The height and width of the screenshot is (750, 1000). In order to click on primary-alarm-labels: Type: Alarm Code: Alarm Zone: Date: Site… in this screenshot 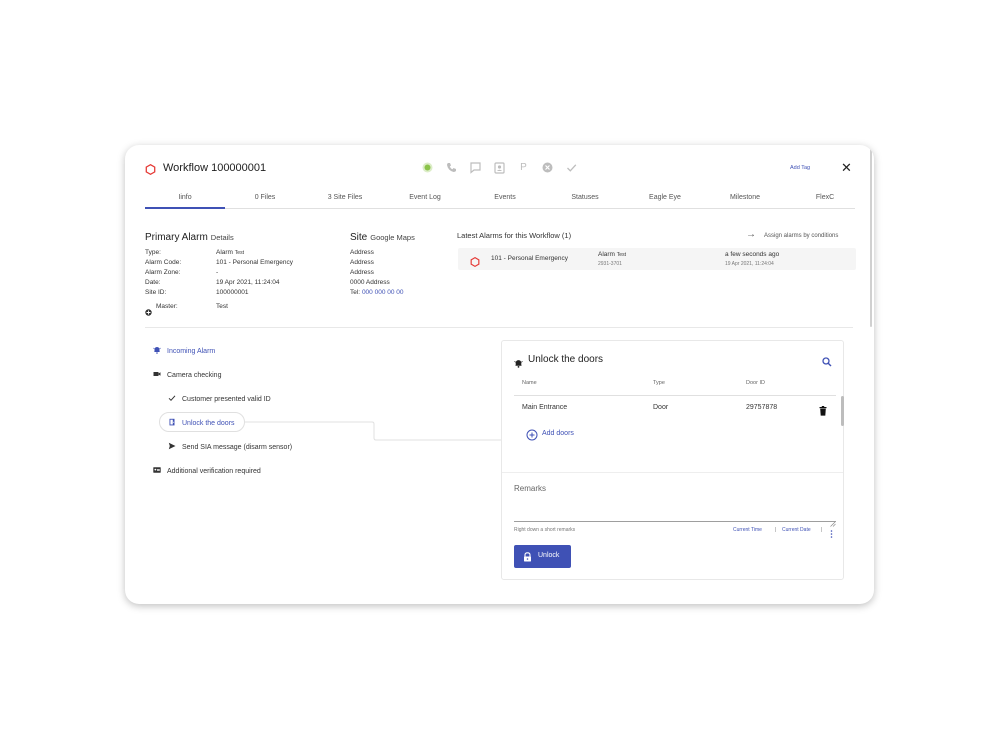, I will do `click(163, 273)`.